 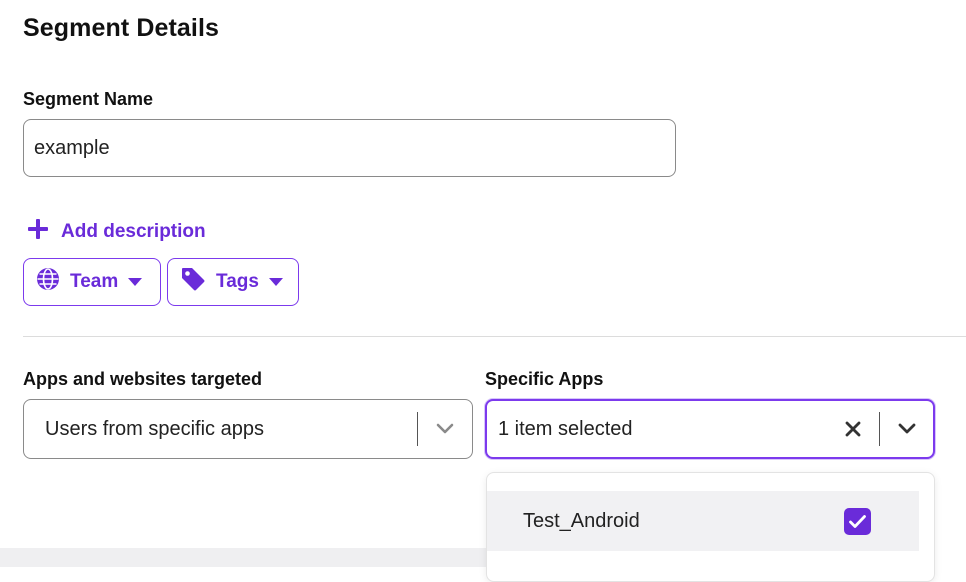 I want to click on add-description-button: Add description, so click(x=116, y=232).